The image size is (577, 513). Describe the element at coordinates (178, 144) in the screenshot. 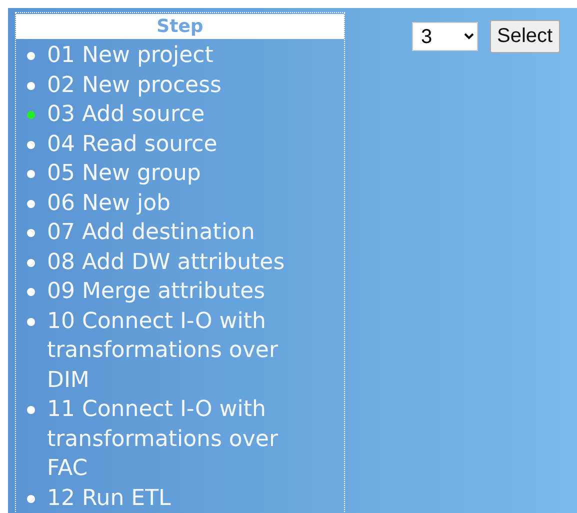

I see `step-item: 04 Read source` at that location.